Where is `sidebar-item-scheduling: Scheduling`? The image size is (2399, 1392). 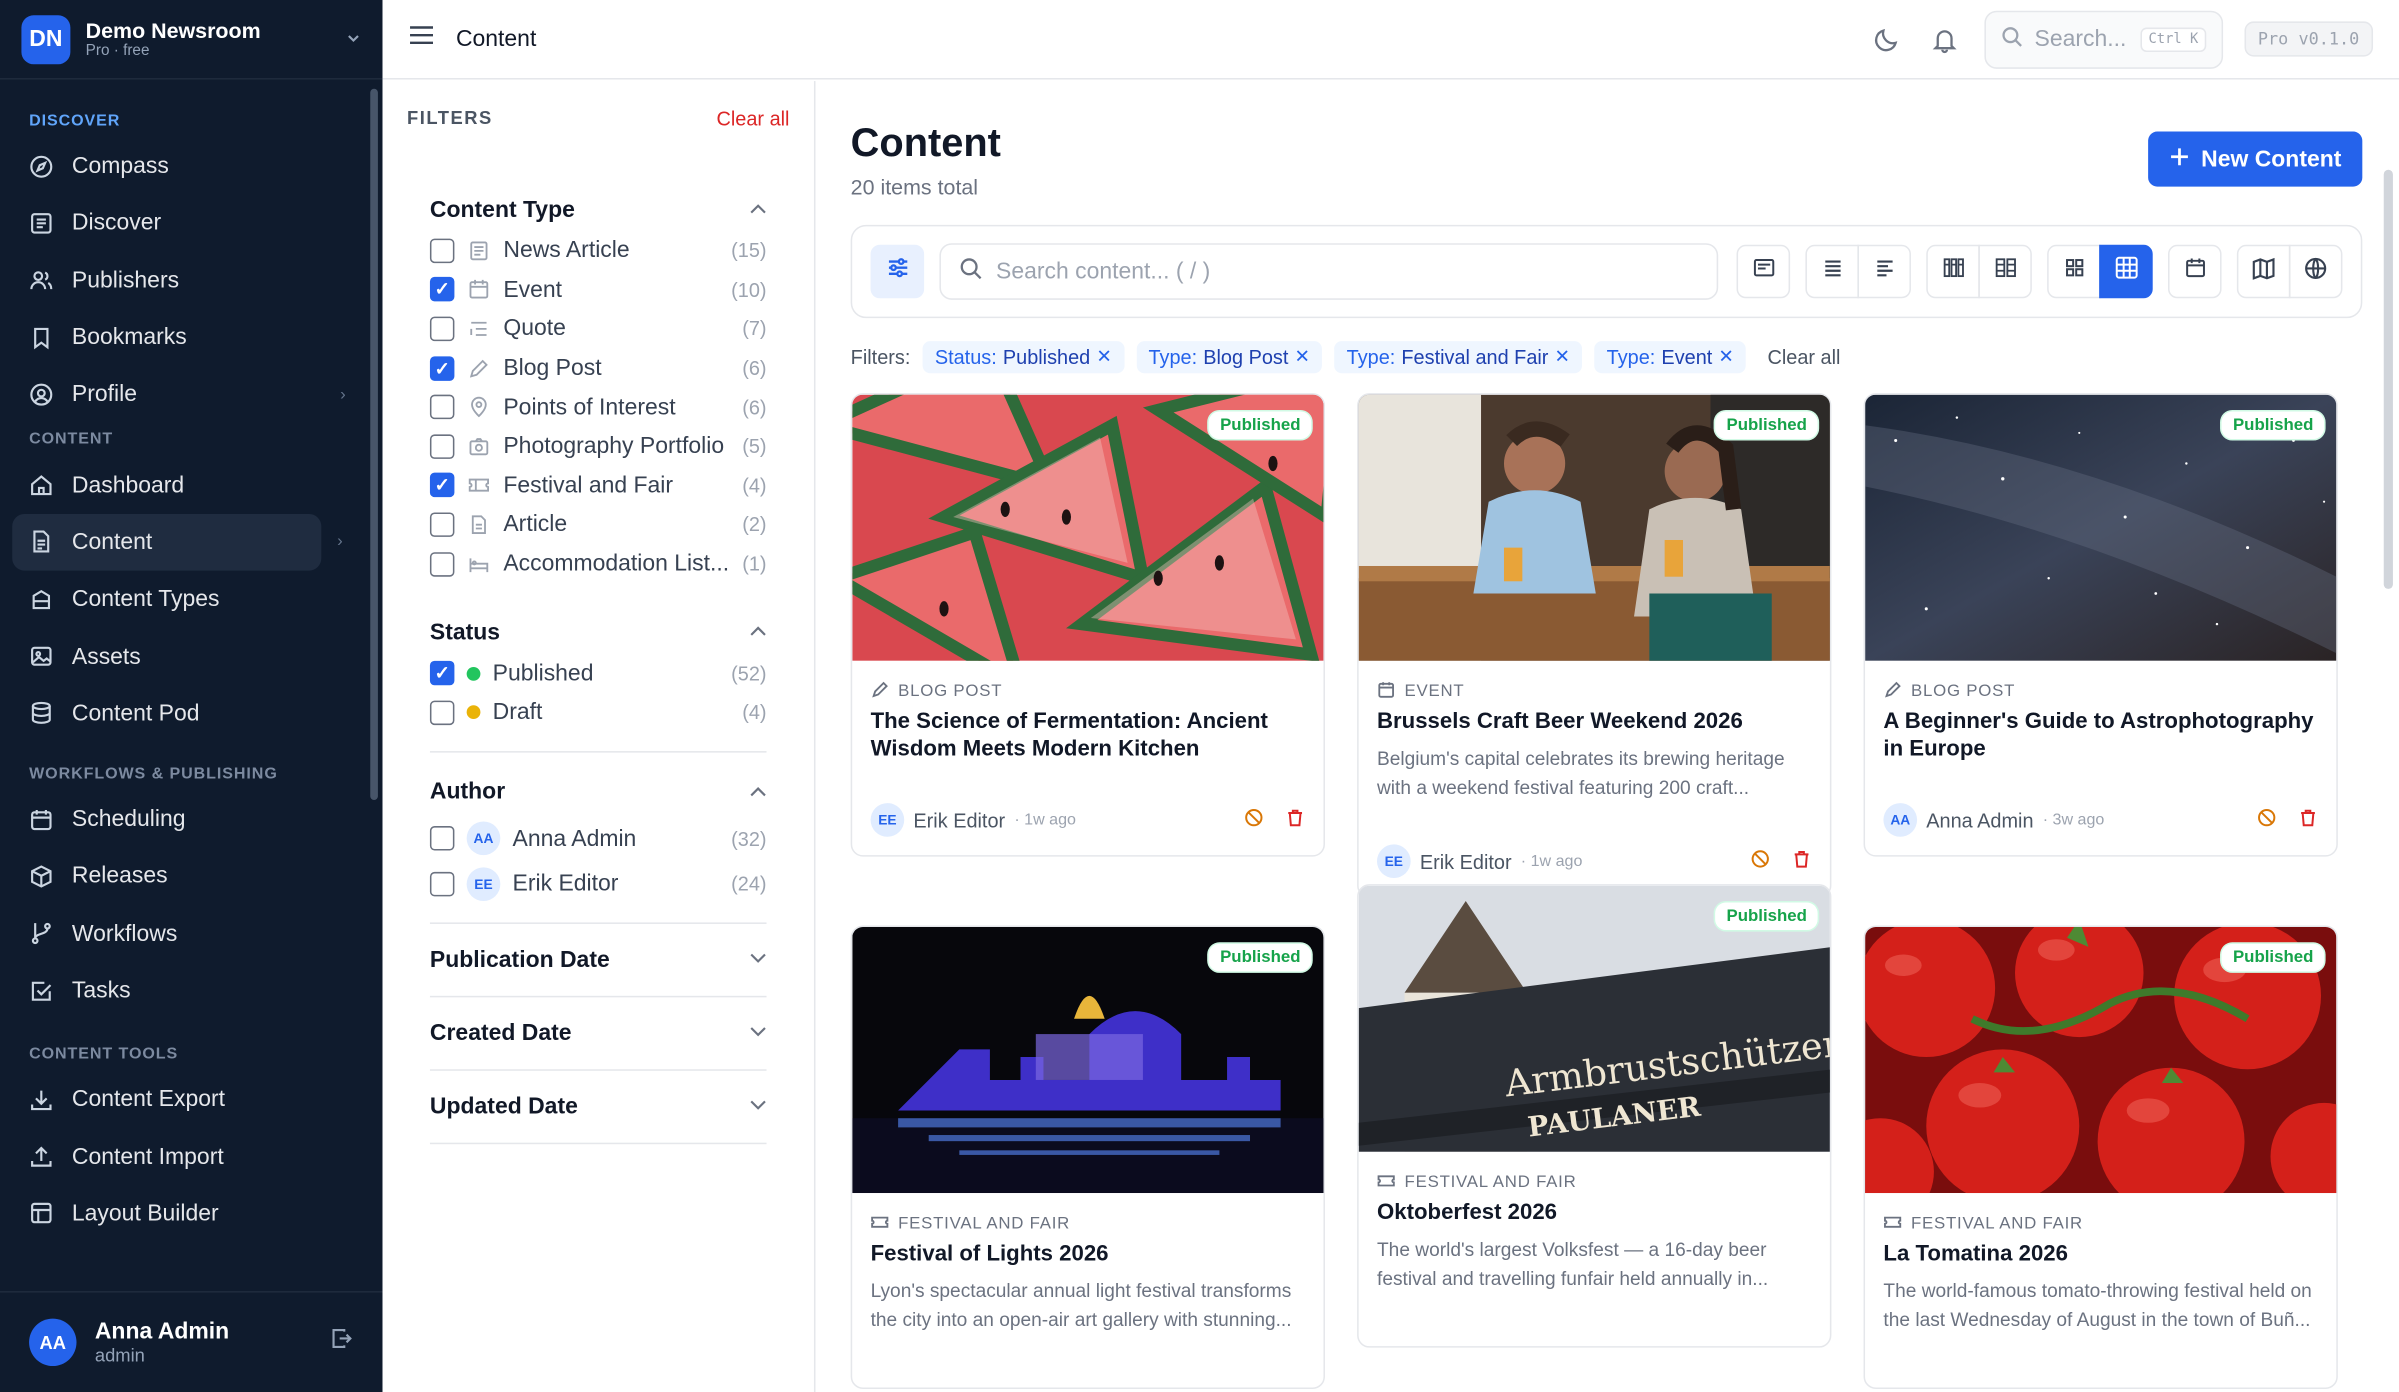 sidebar-item-scheduling: Scheduling is located at coordinates (183, 819).